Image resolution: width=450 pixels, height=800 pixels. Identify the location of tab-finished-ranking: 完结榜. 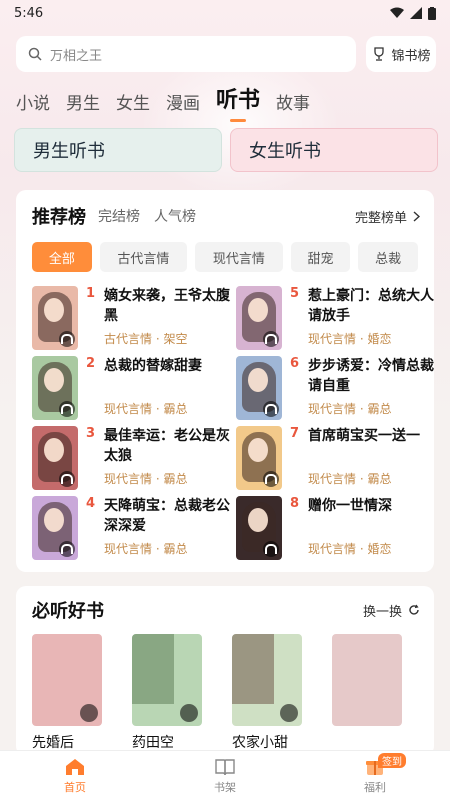
(119, 216).